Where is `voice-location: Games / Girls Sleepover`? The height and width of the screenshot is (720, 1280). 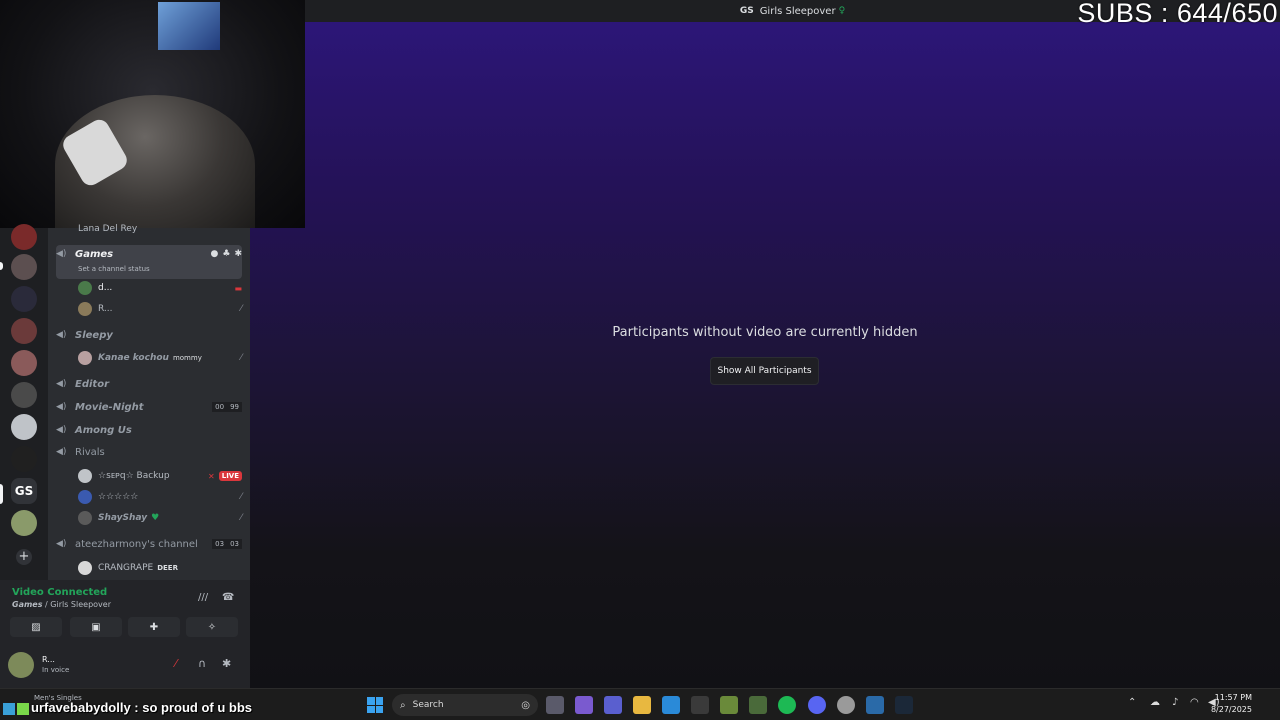 voice-location: Games / Girls Sleepover is located at coordinates (61, 604).